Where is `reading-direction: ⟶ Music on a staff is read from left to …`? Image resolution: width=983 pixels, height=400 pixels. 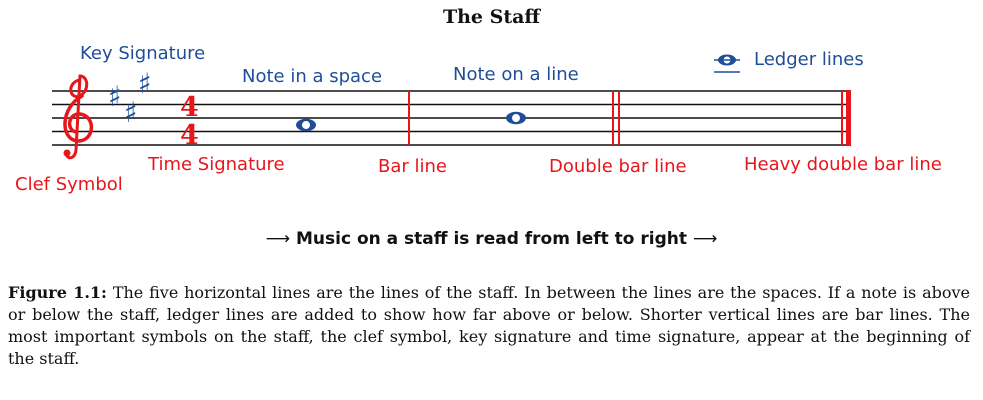 reading-direction: ⟶ Music on a staff is read from left to … is located at coordinates (491, 239).